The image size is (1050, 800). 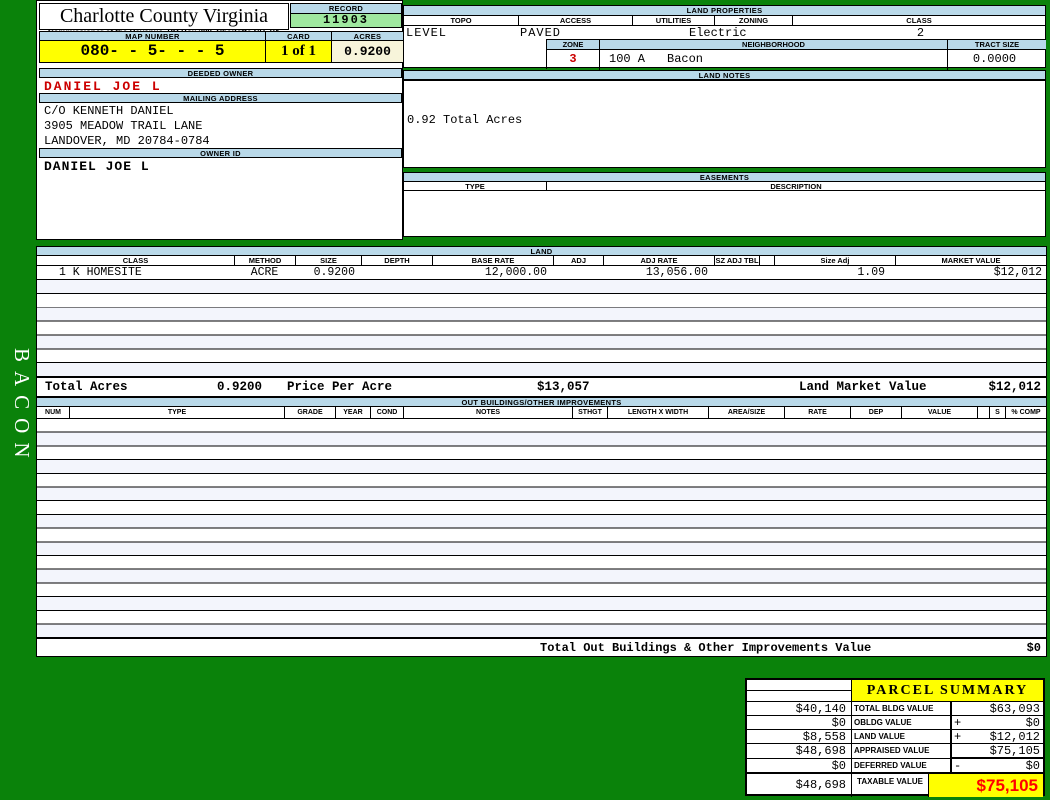 I want to click on land-col-market-value: MARKET VALUE, so click(x=970, y=260).